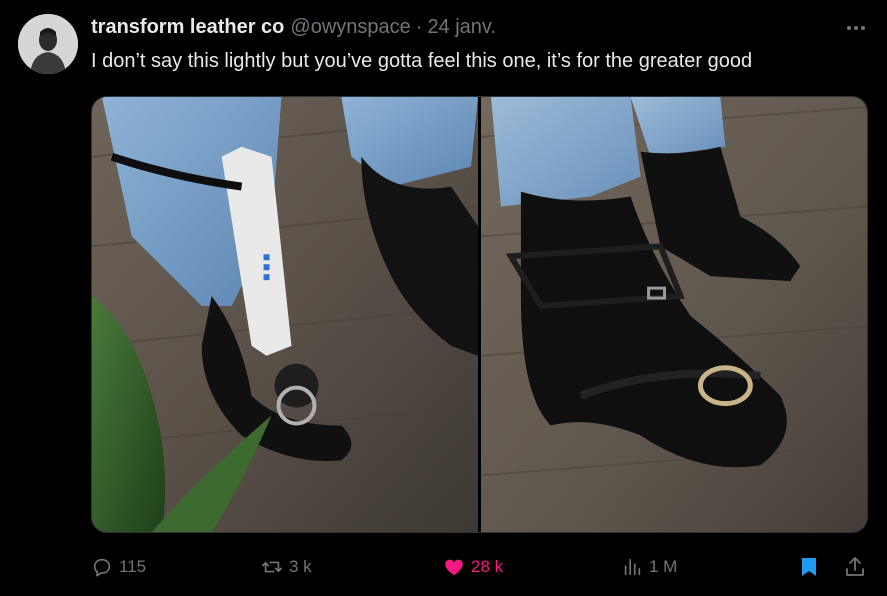 Image resolution: width=887 pixels, height=596 pixels. I want to click on display-name: transform leather co, so click(187, 27).